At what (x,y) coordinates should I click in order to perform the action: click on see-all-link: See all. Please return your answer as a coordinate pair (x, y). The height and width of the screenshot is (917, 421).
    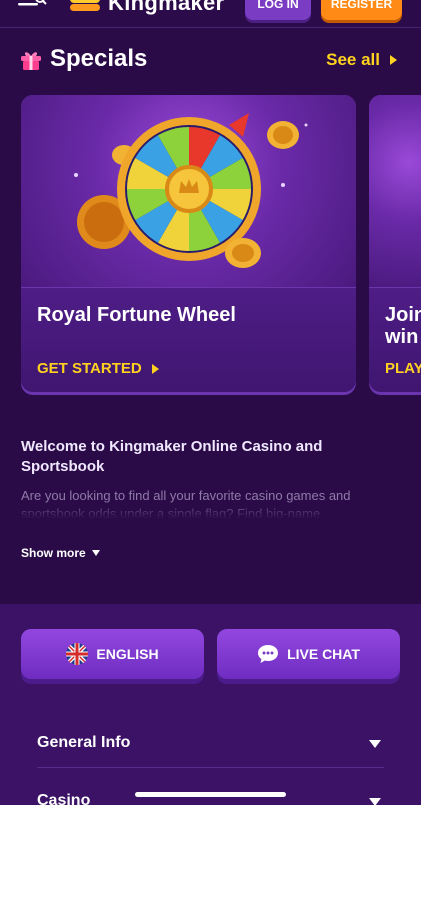
    Looking at the image, I should click on (361, 60).